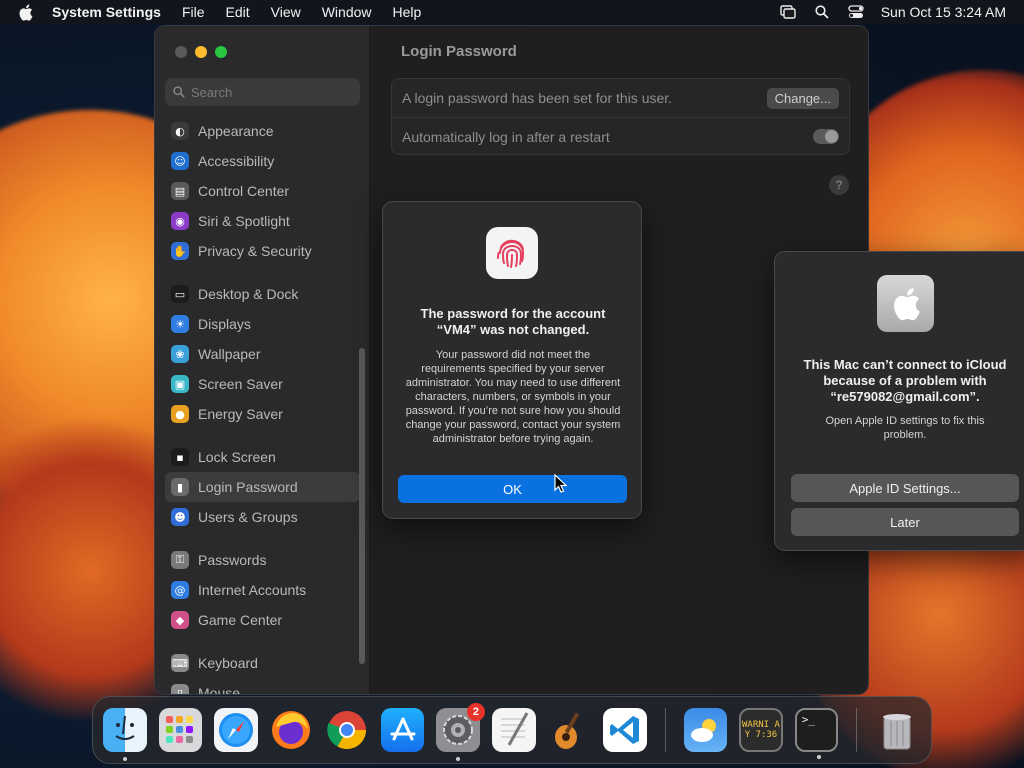  Describe the element at coordinates (228, 663) in the screenshot. I see `sidebar-item-label: Keyboard` at that location.